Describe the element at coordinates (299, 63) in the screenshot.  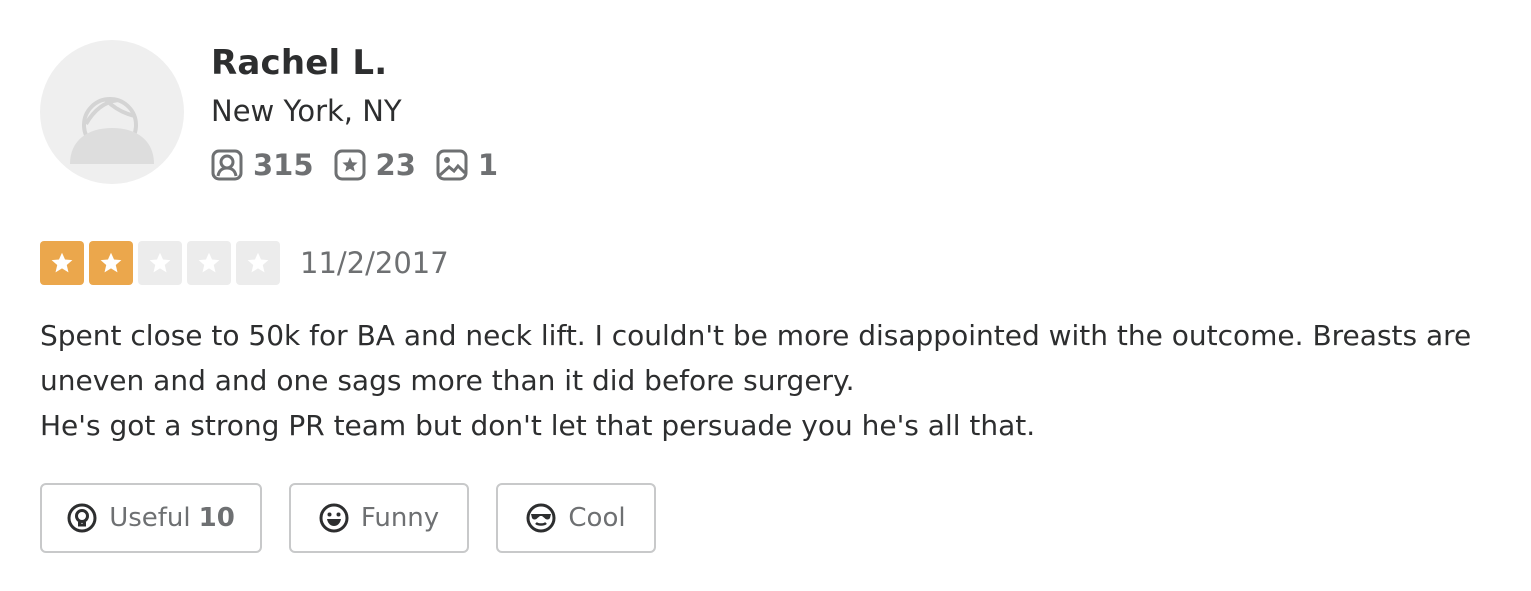
I see `user-name: Rachel L.` at that location.